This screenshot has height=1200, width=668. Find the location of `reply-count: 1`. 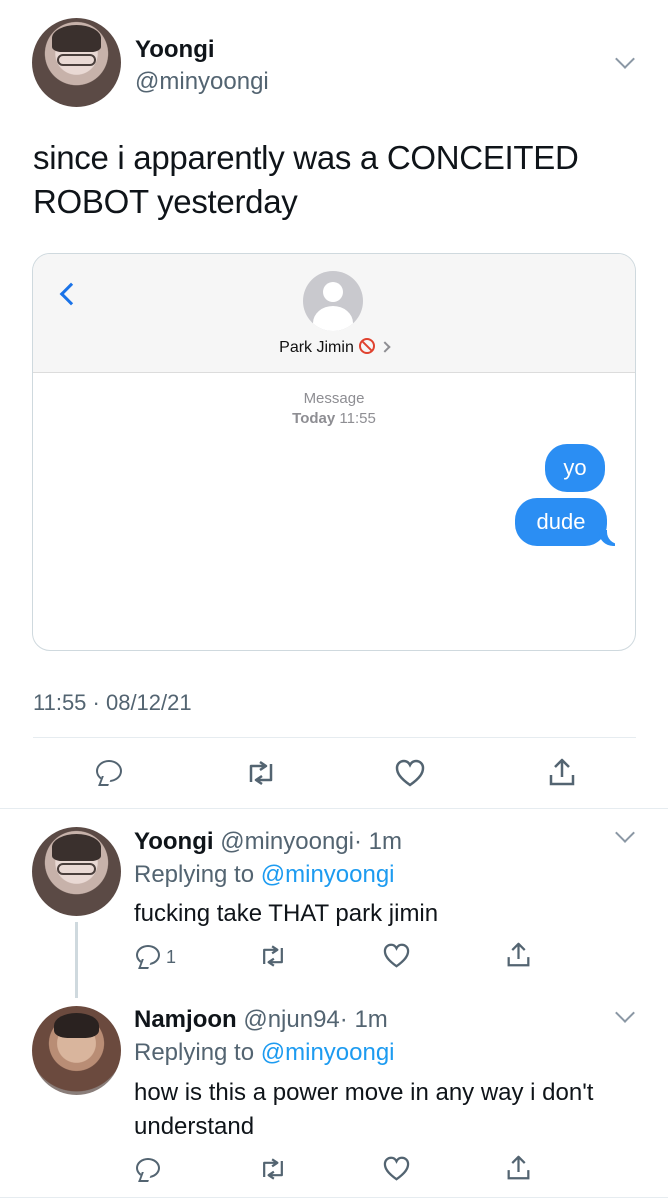

reply-count: 1 is located at coordinates (171, 957).